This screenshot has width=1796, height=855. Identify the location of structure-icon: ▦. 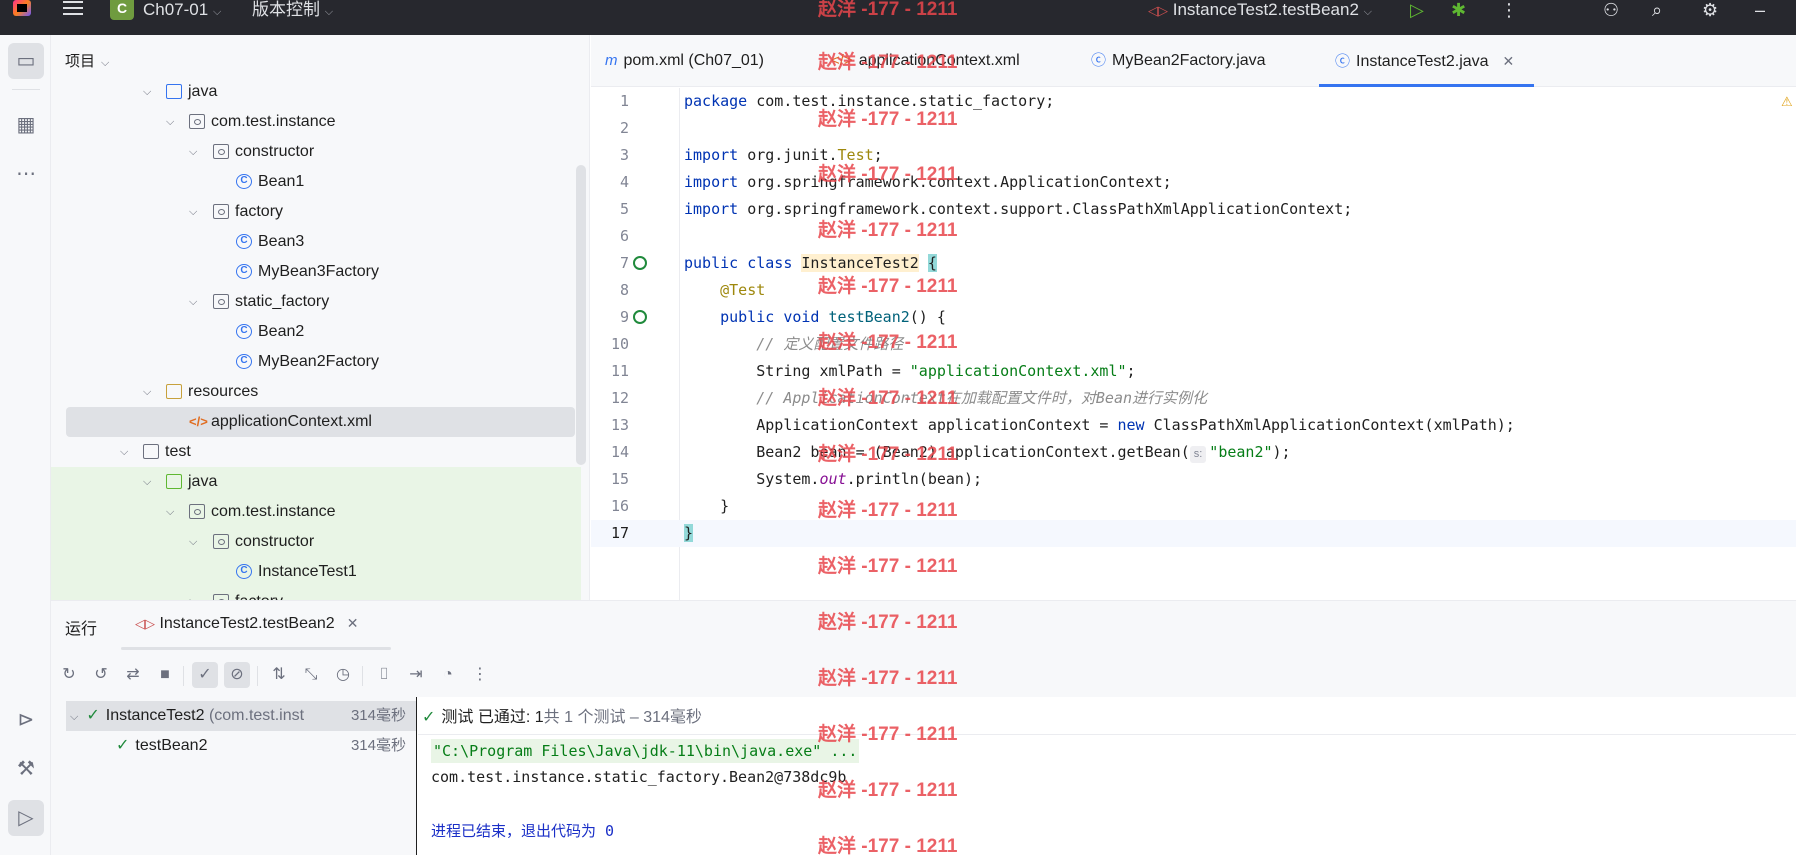
(26, 125).